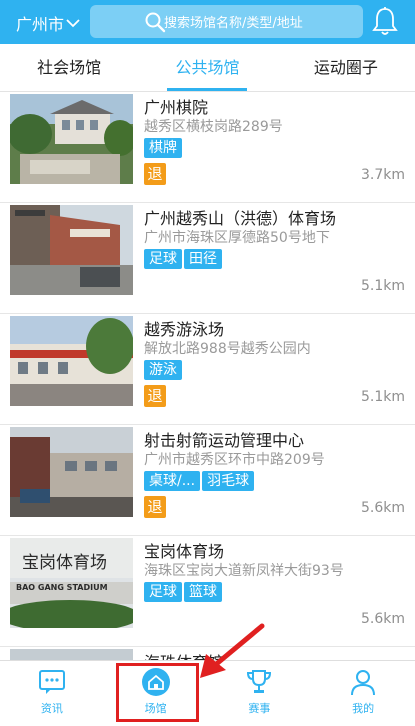 The width and height of the screenshot is (415, 726). I want to click on tab-social-venues: 社会场馆, so click(69, 67).